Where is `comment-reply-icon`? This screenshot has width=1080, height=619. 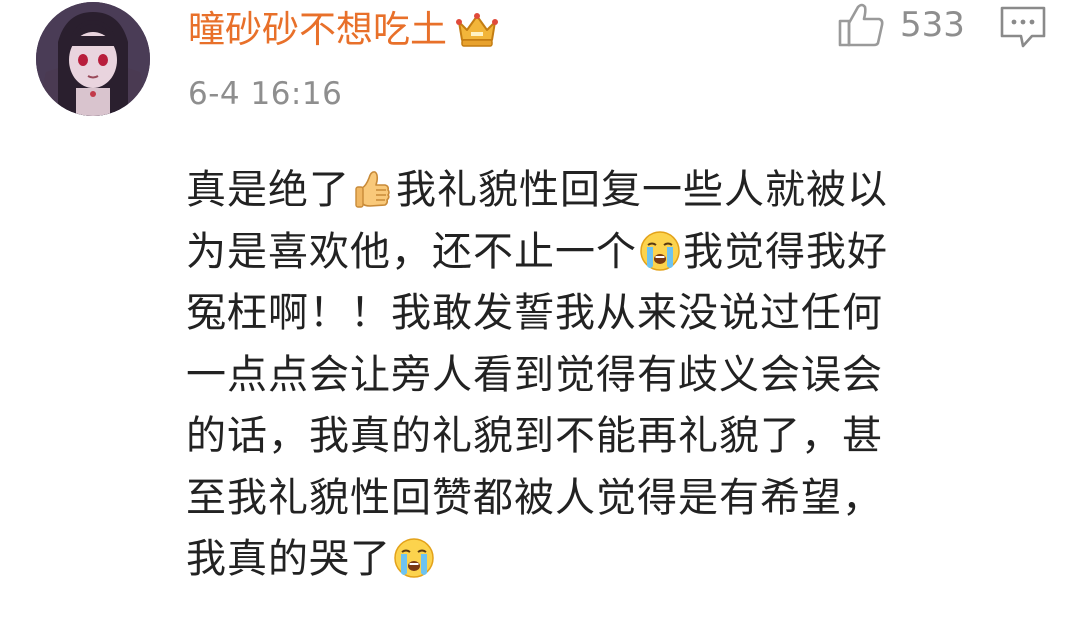
comment-reply-icon is located at coordinates (1023, 27).